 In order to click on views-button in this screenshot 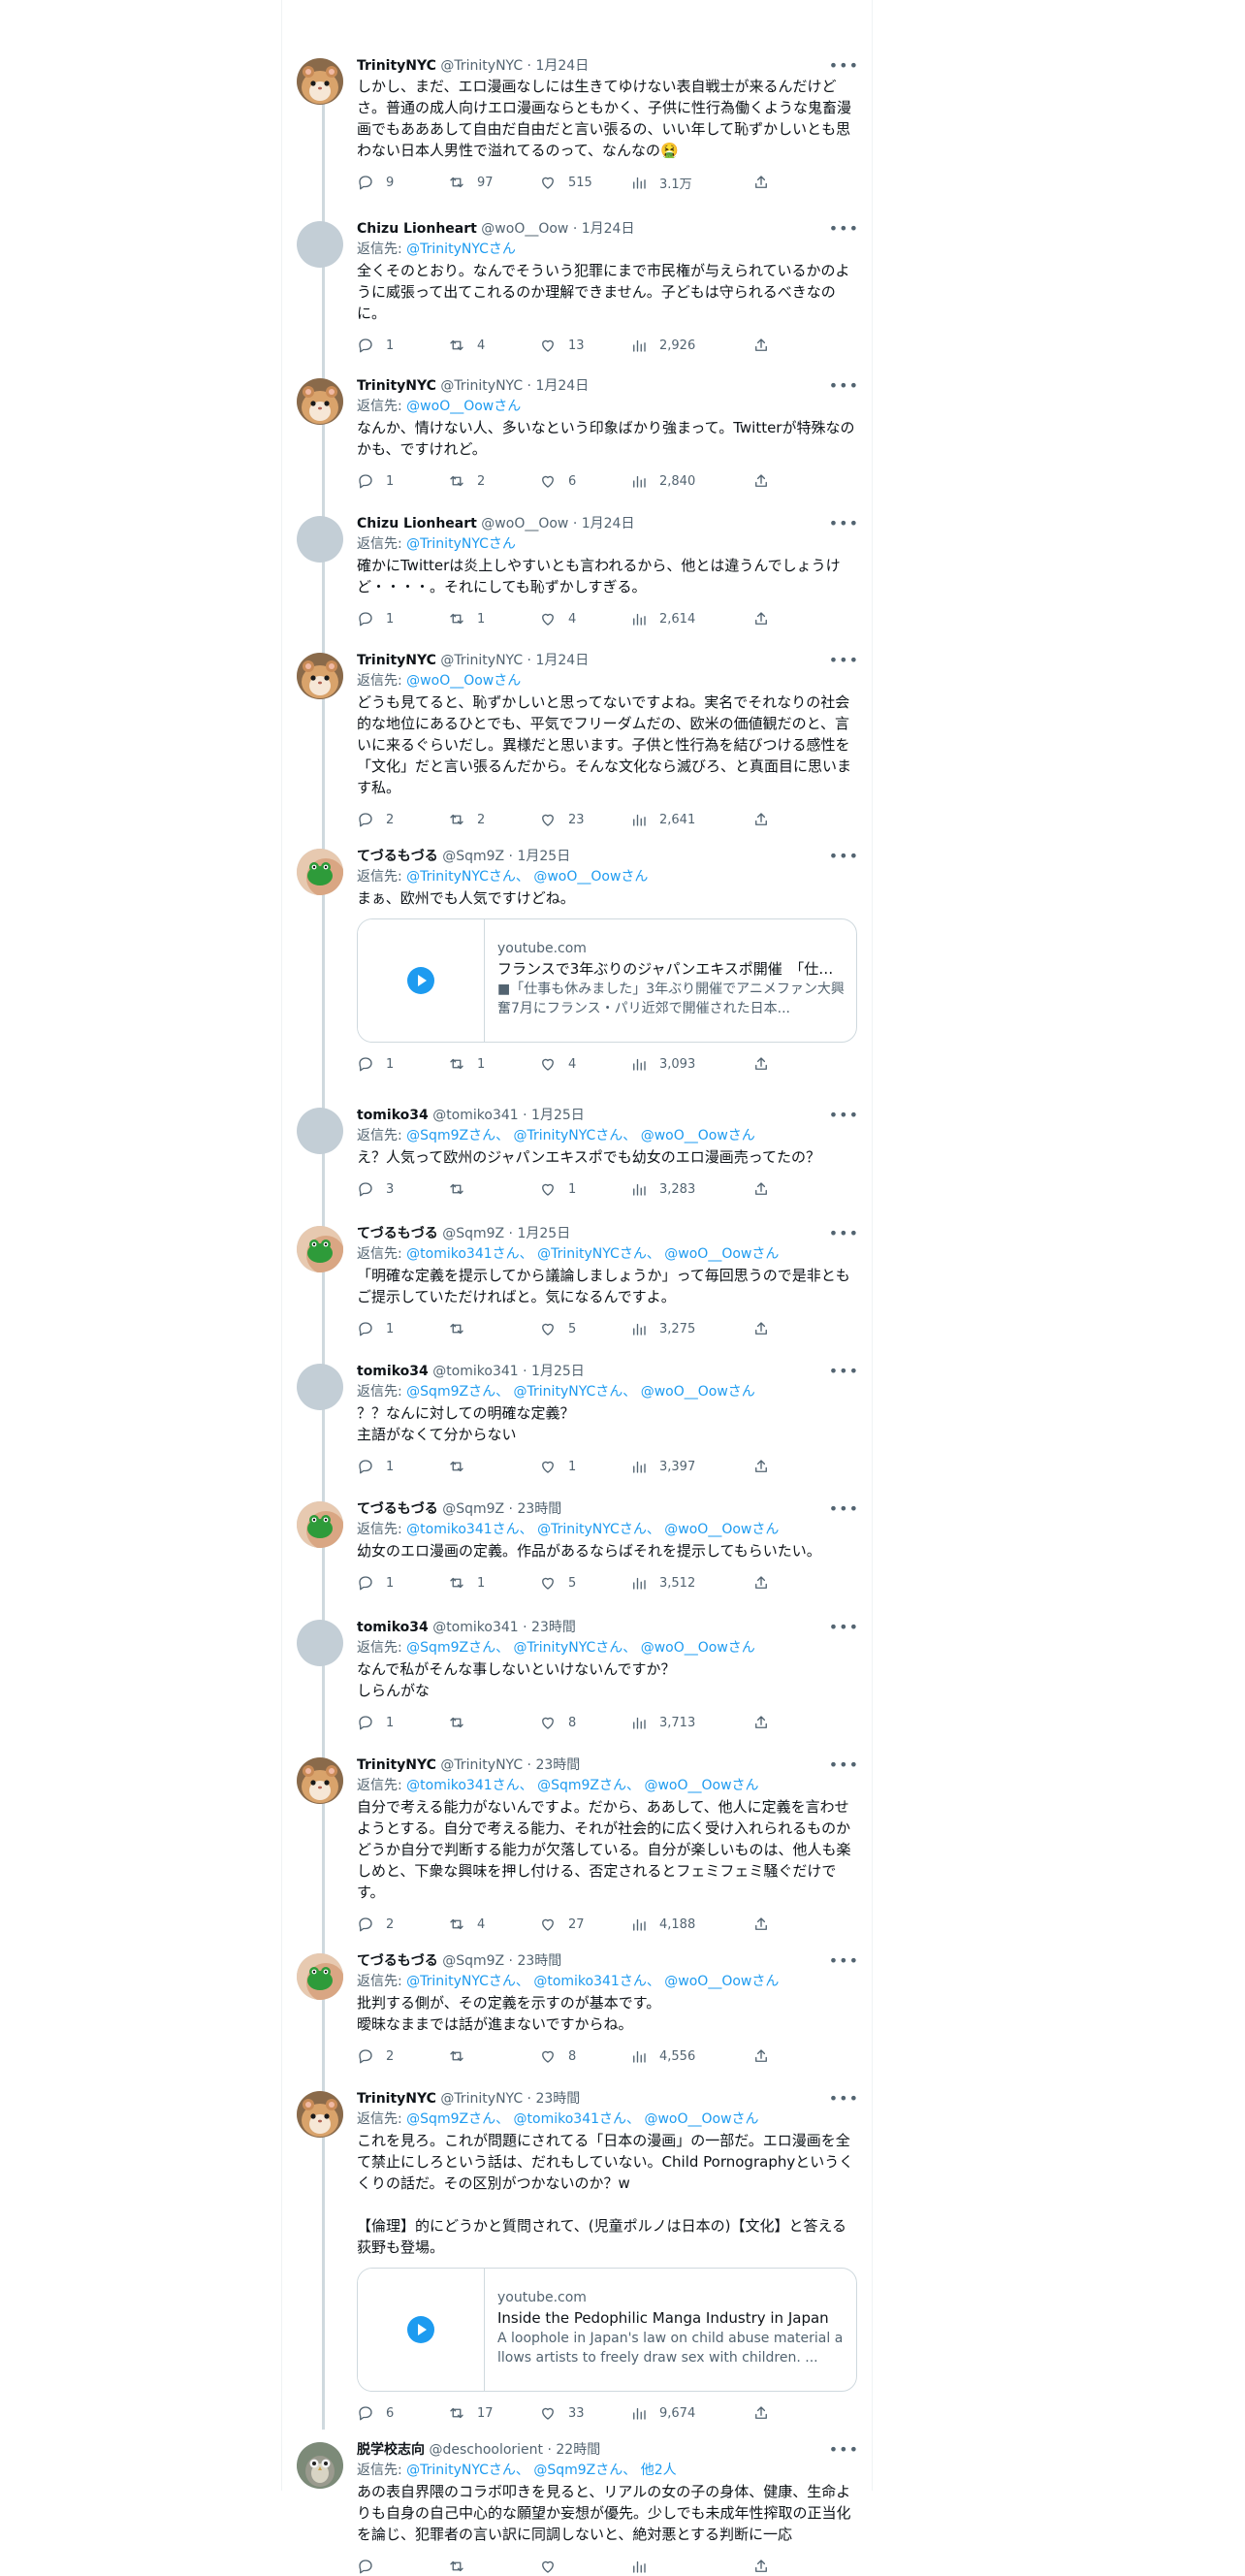, I will do `click(644, 2566)`.